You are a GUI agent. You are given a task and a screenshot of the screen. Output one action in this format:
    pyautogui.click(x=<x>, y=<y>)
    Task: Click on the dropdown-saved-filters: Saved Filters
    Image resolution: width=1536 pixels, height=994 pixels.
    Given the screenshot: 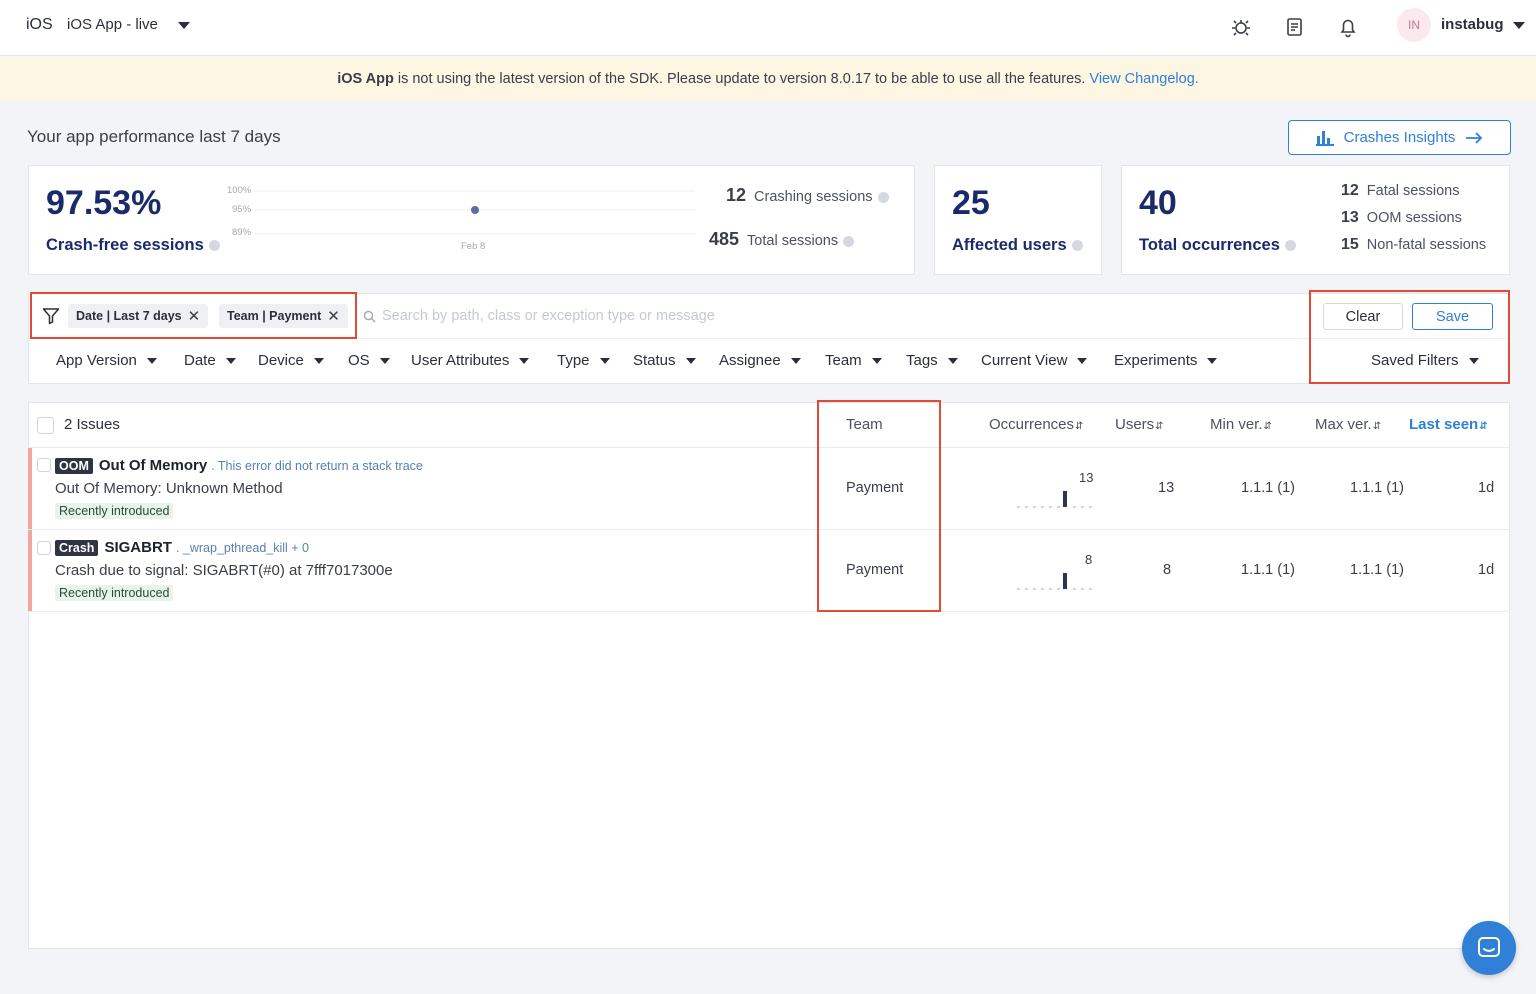 What is the action you would take?
    pyautogui.click(x=1425, y=360)
    